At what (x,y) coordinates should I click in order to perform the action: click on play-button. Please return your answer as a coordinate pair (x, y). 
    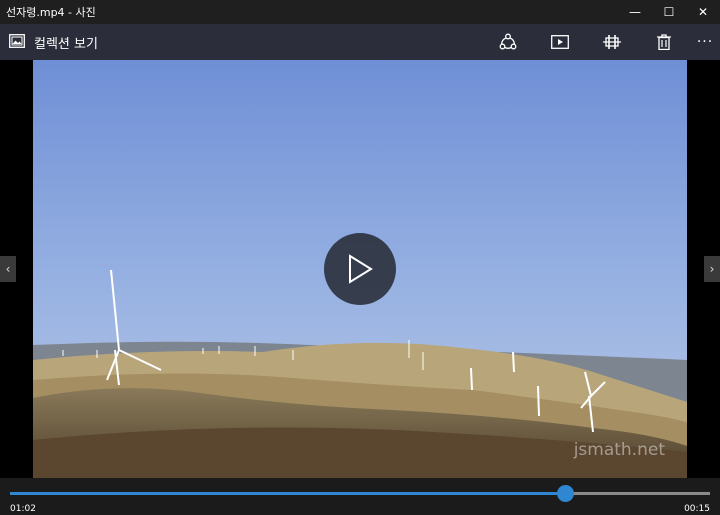
    Looking at the image, I should click on (360, 269).